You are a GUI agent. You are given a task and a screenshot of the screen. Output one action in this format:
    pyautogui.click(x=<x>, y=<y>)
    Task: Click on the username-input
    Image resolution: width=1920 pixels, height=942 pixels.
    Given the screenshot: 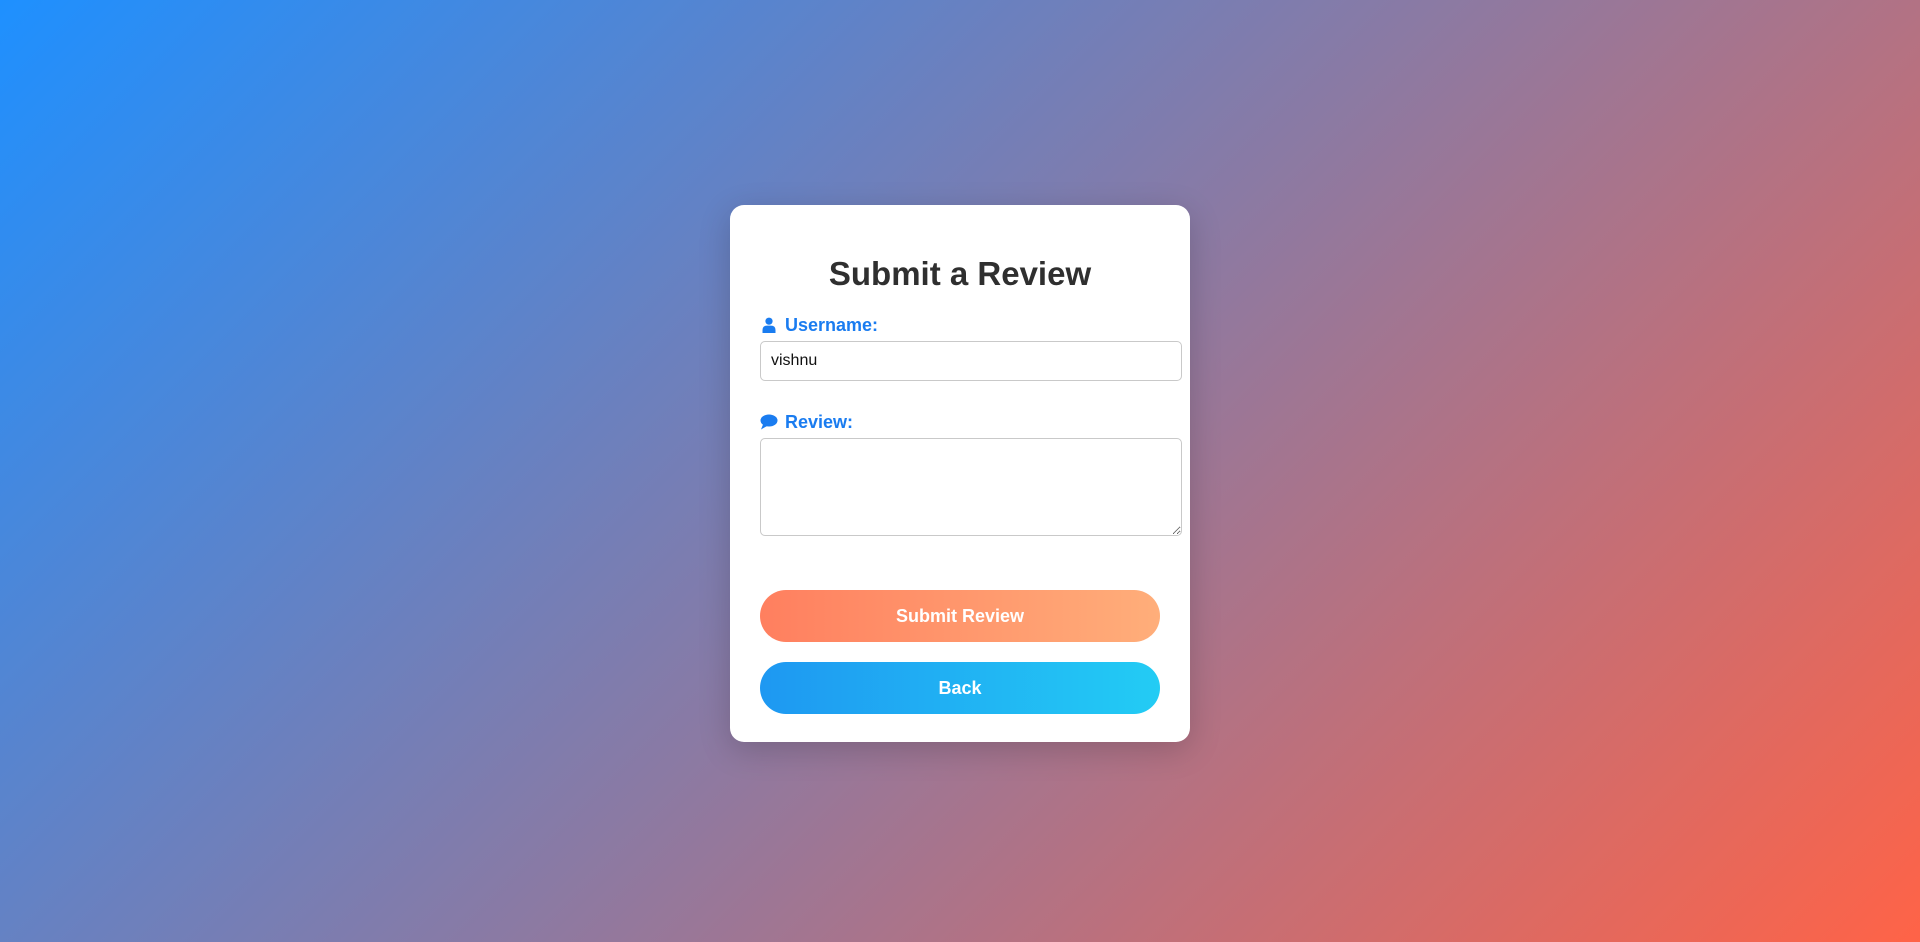 What is the action you would take?
    pyautogui.click(x=971, y=361)
    